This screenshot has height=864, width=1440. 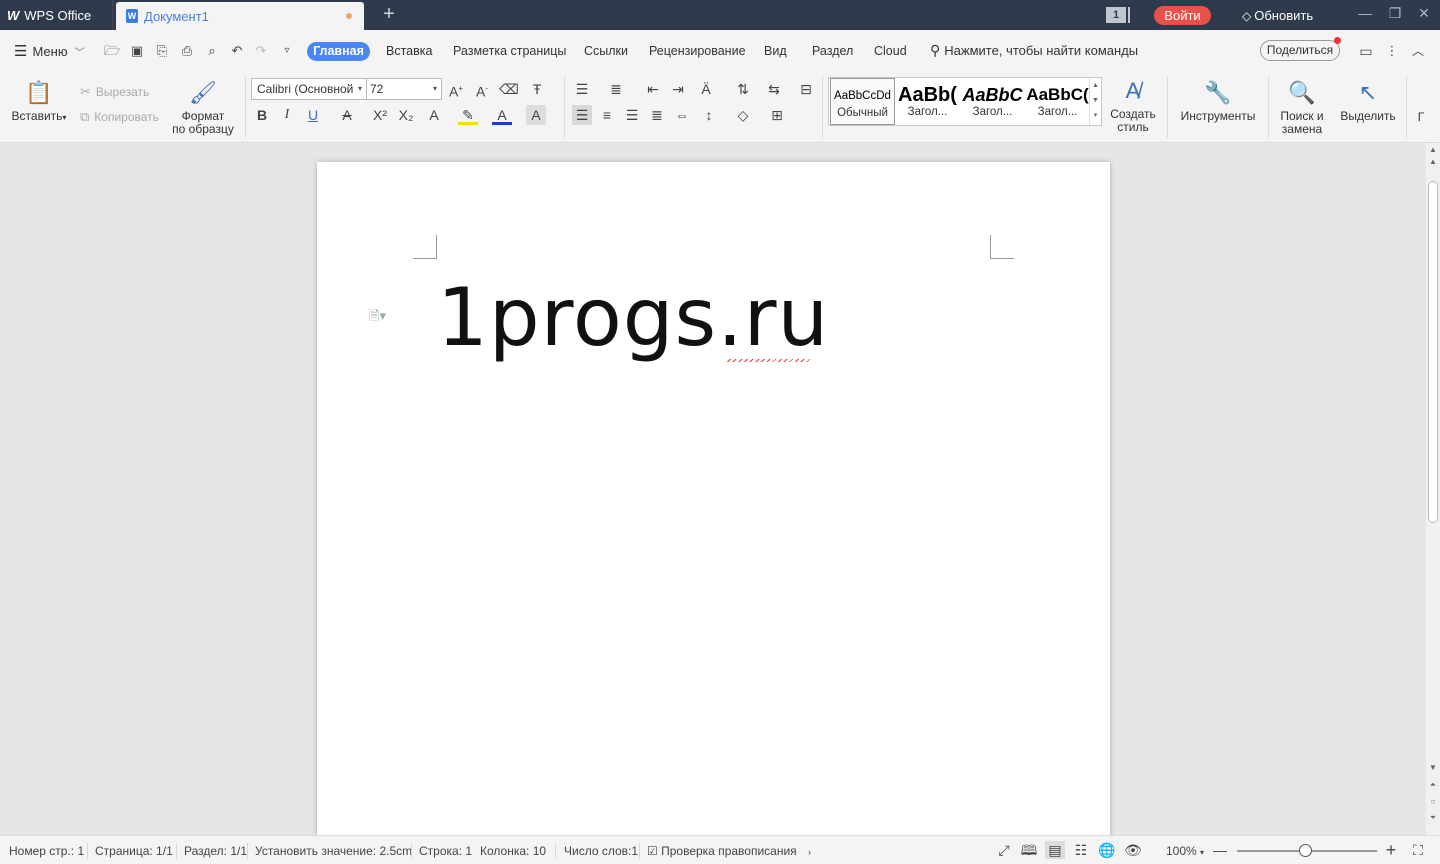 I want to click on next-page-icon: ⏷, so click(x=1433, y=818).